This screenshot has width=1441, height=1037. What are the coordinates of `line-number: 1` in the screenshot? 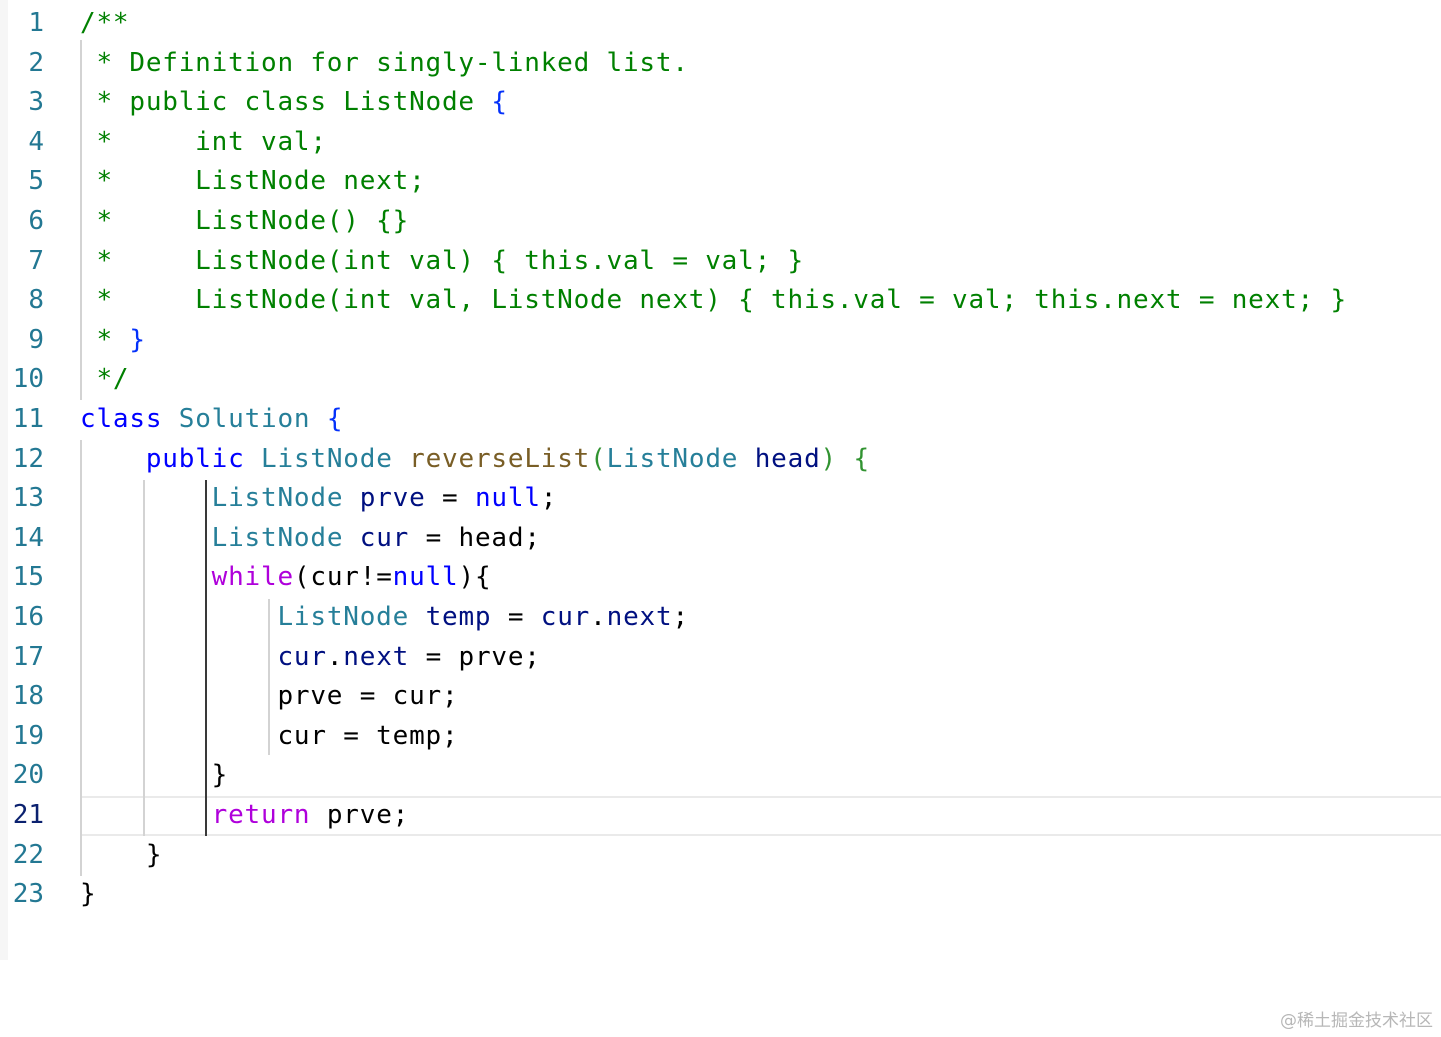 It's located at (36, 23).